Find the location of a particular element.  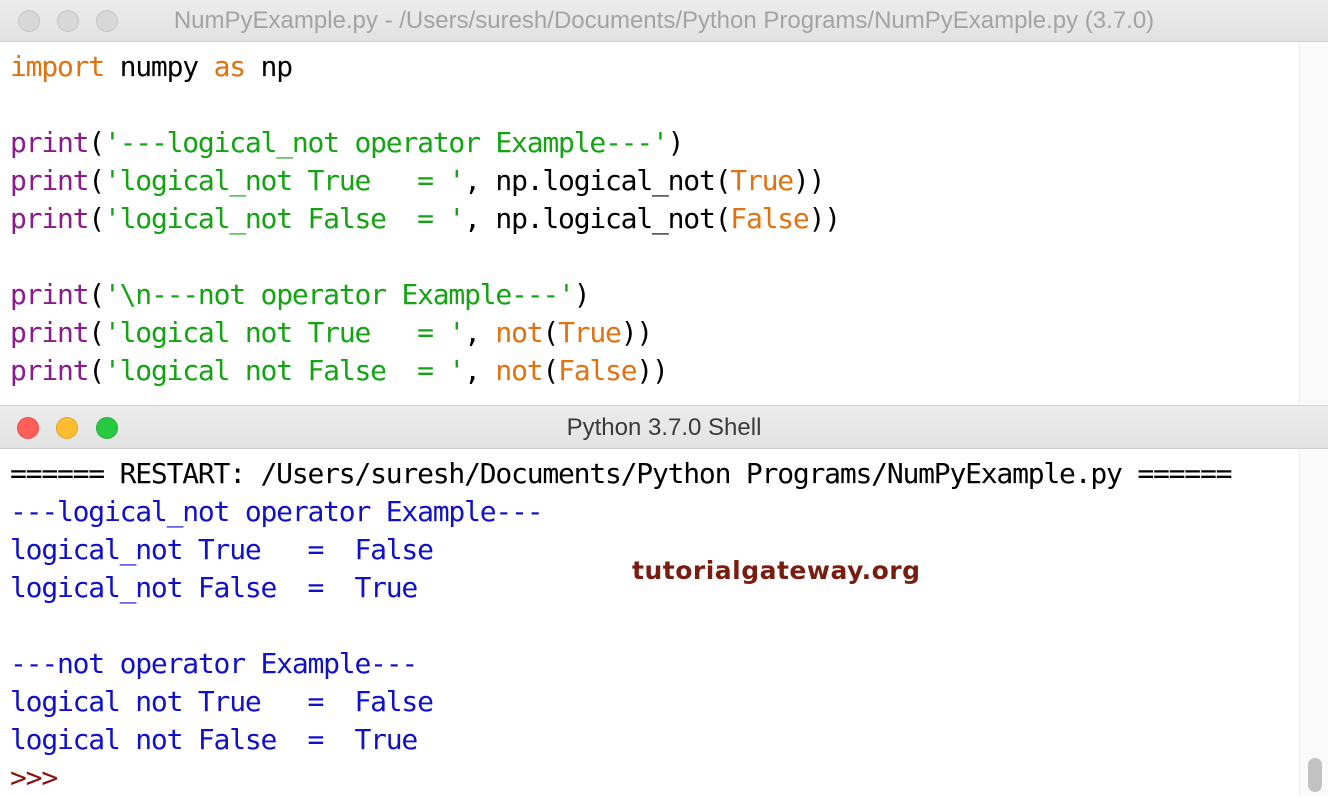

shell-token: logical_not False = True is located at coordinates (214, 587).